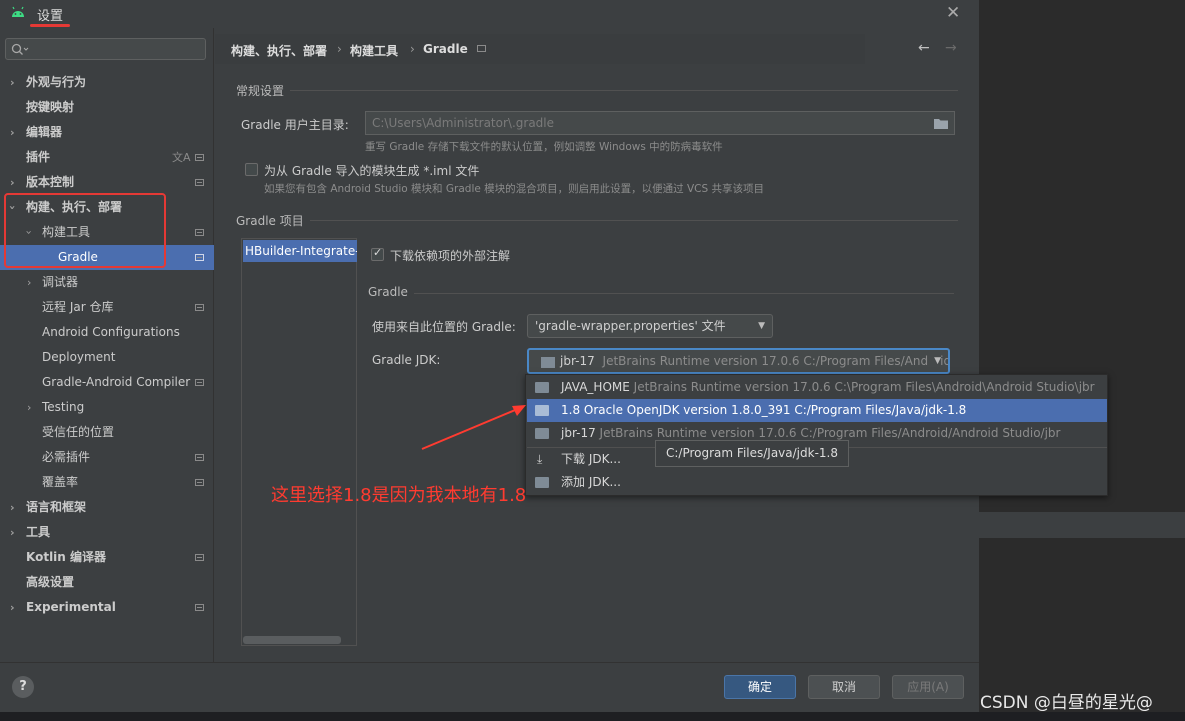 Image resolution: width=1185 pixels, height=721 pixels. Describe the element at coordinates (50, 25) in the screenshot. I see `title-annotation-underline` at that location.